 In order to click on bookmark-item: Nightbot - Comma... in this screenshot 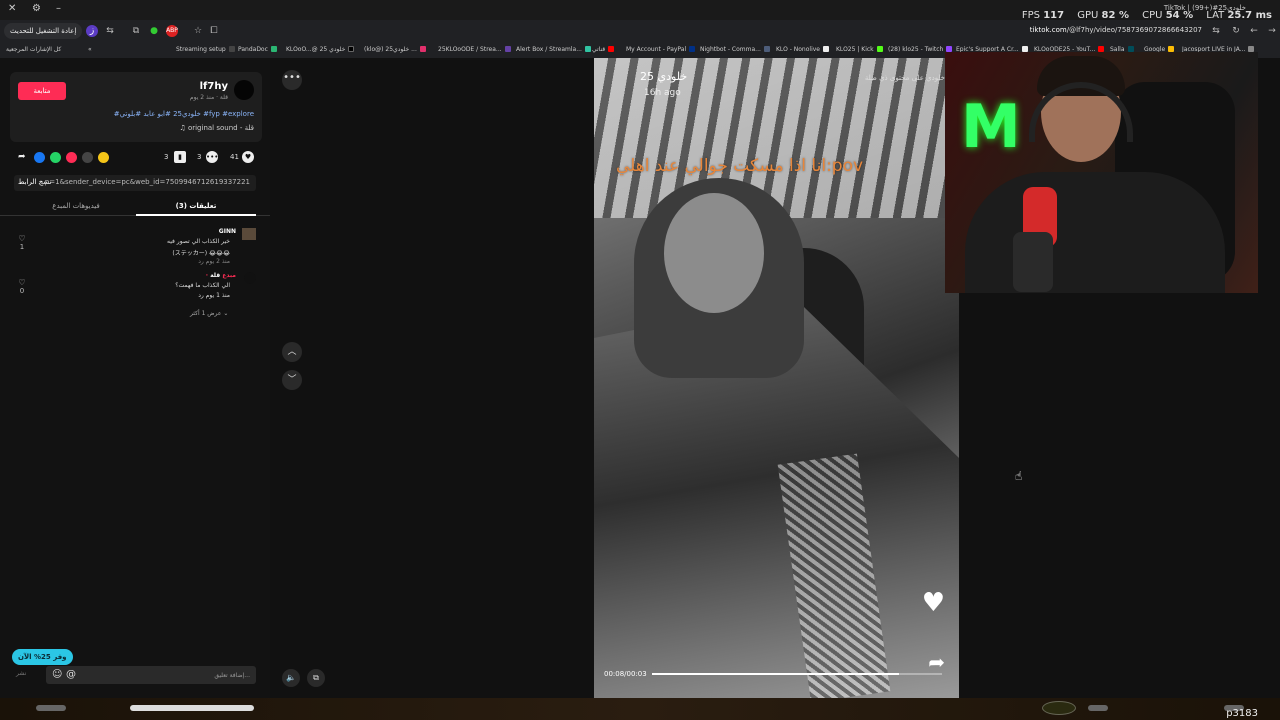, I will do `click(735, 49)`.